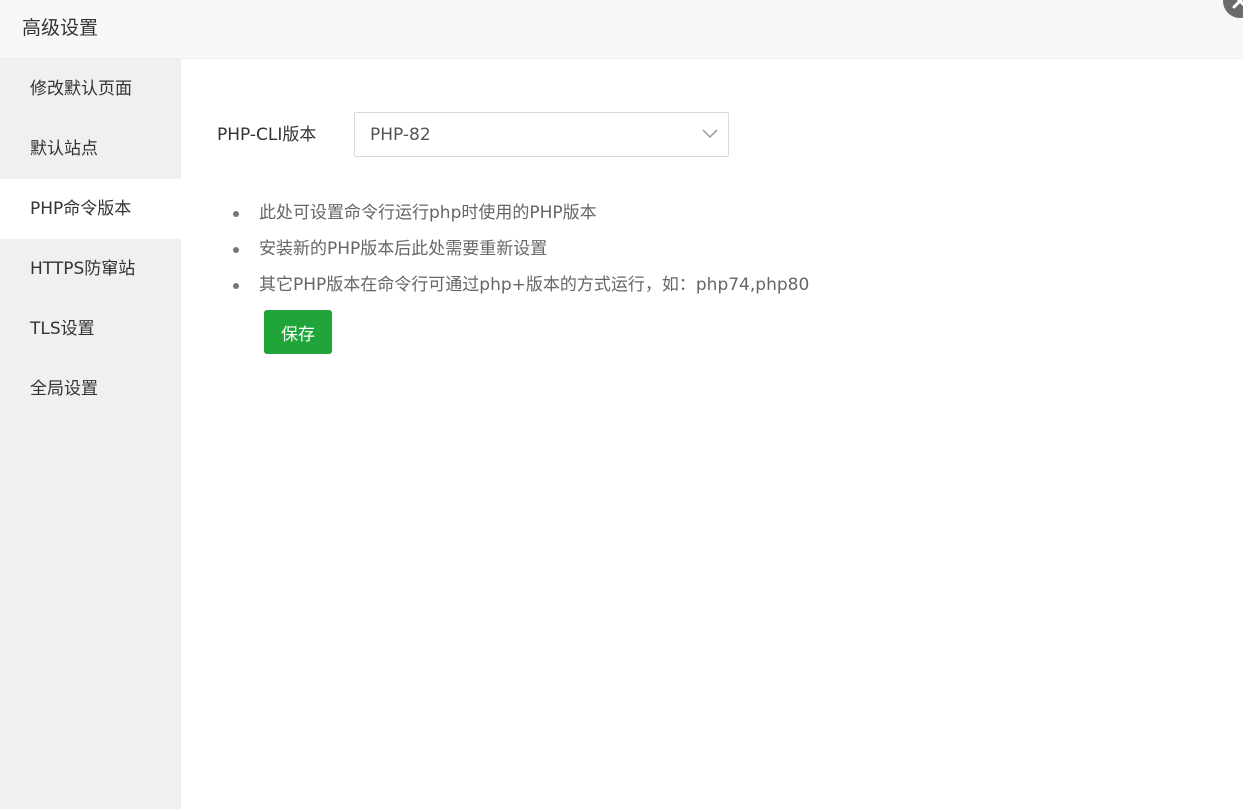 This screenshot has width=1243, height=809. What do you see at coordinates (90, 389) in the screenshot?
I see `sidebar-item-global-settings: 全局设置` at bounding box center [90, 389].